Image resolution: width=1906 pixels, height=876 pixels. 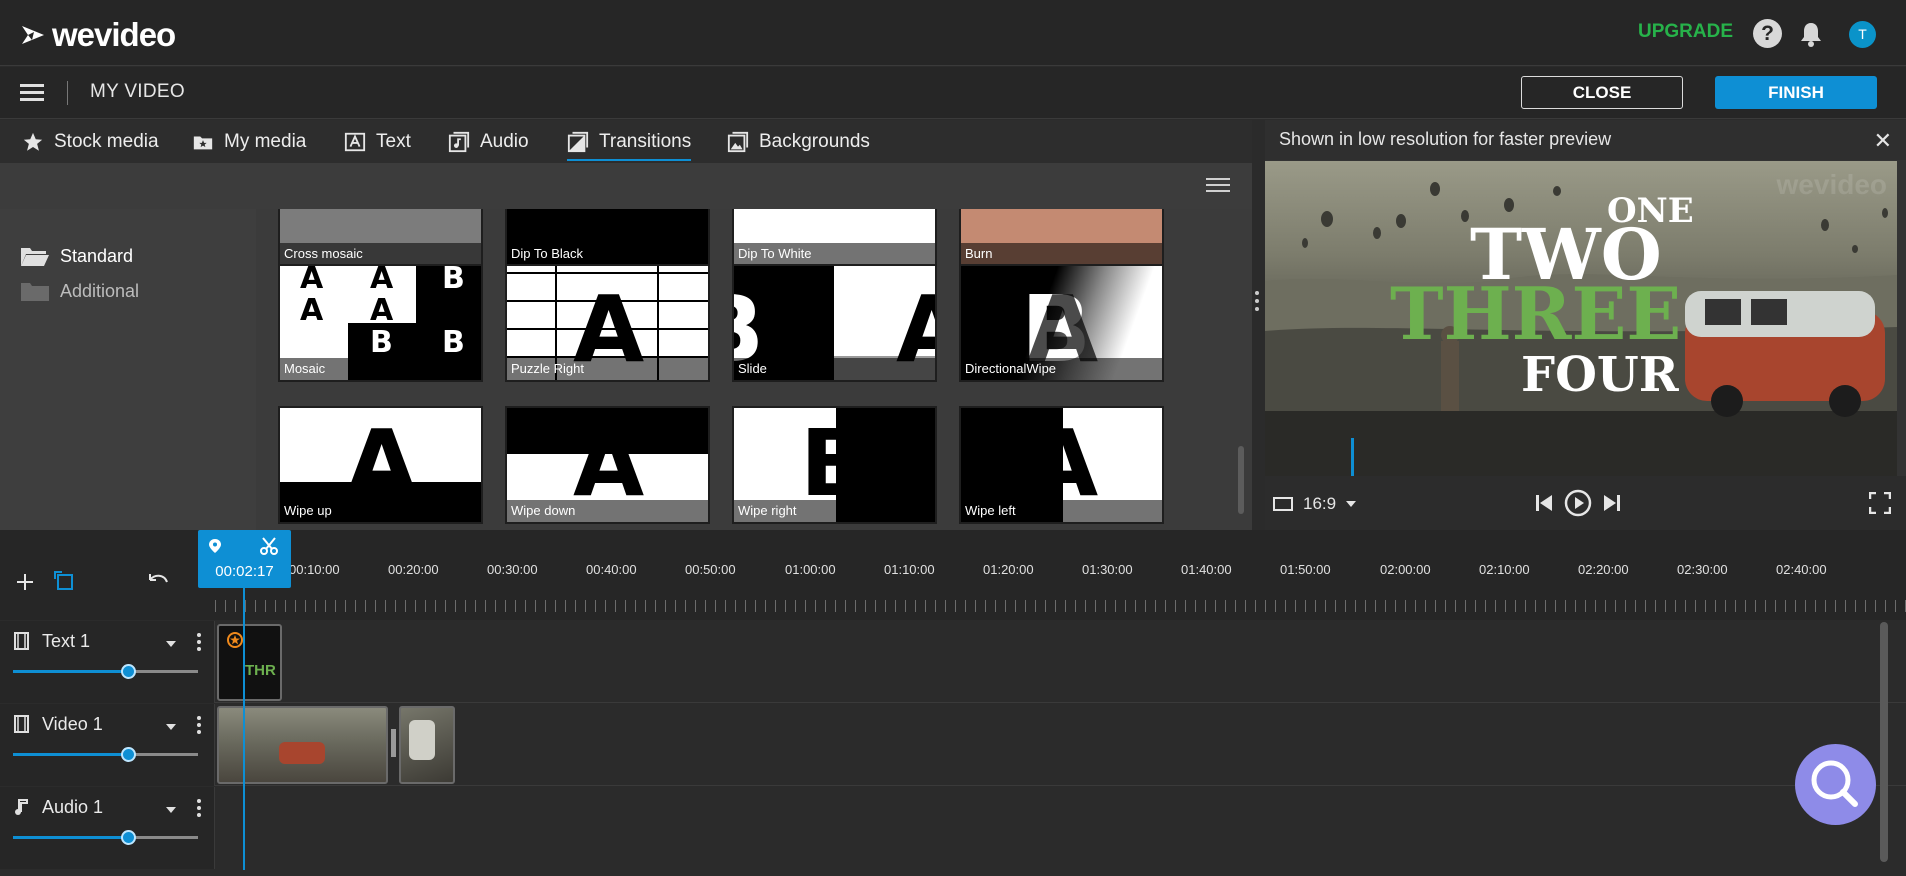 What do you see at coordinates (1603, 569) in the screenshot?
I see `ruler-label: 02:20:00` at bounding box center [1603, 569].